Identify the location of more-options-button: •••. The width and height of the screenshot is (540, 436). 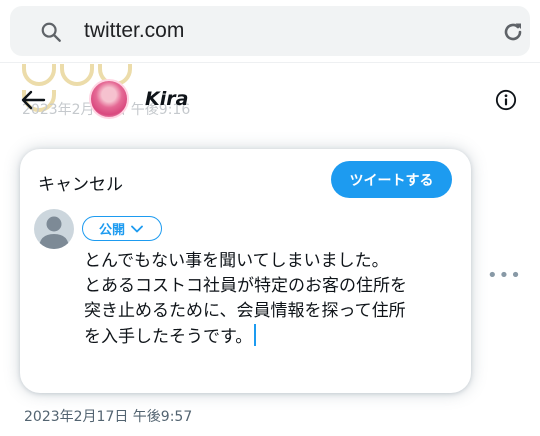
(504, 275).